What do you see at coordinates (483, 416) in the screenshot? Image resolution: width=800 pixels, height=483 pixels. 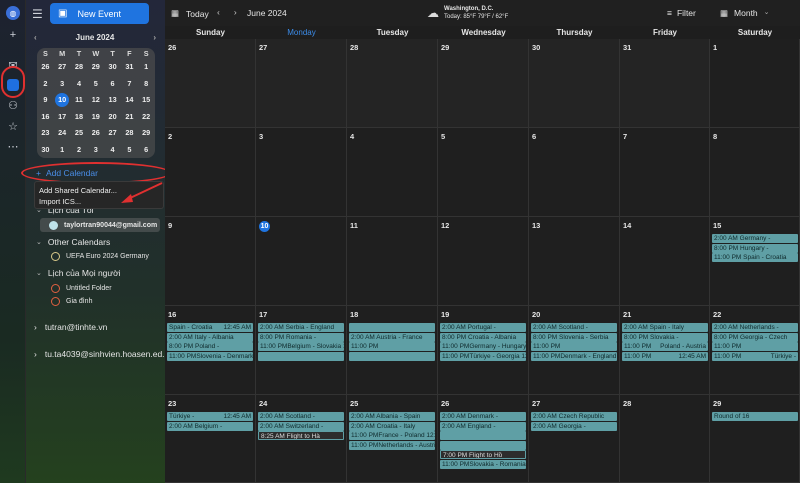 I see `calendar-event: 2:00 AM Denmark -` at bounding box center [483, 416].